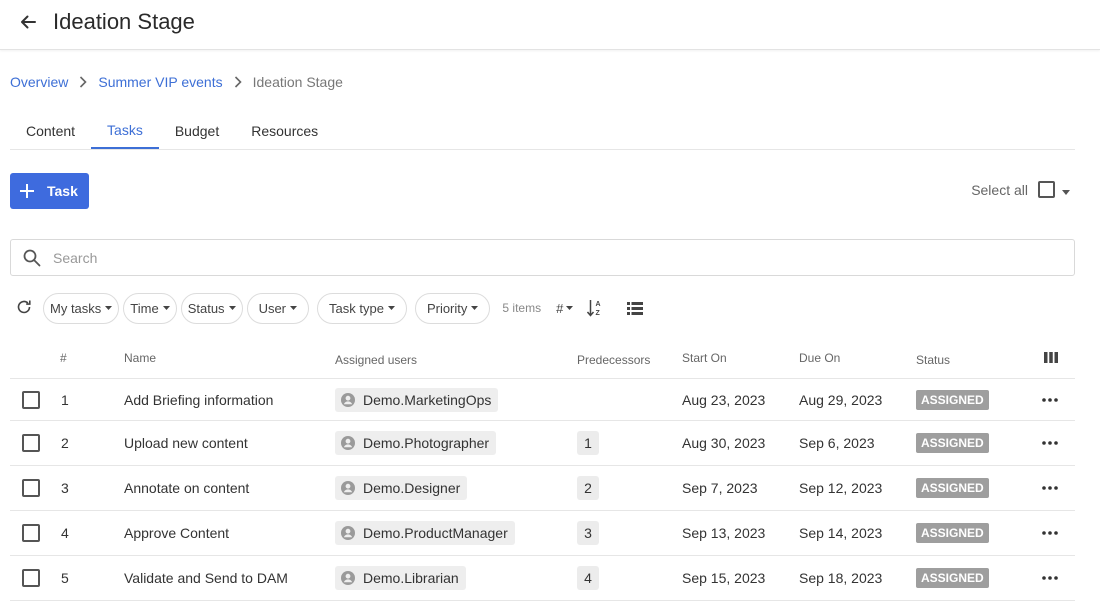 The image size is (1100, 610). What do you see at coordinates (999, 189) in the screenshot?
I see `select-all-label: Select all` at bounding box center [999, 189].